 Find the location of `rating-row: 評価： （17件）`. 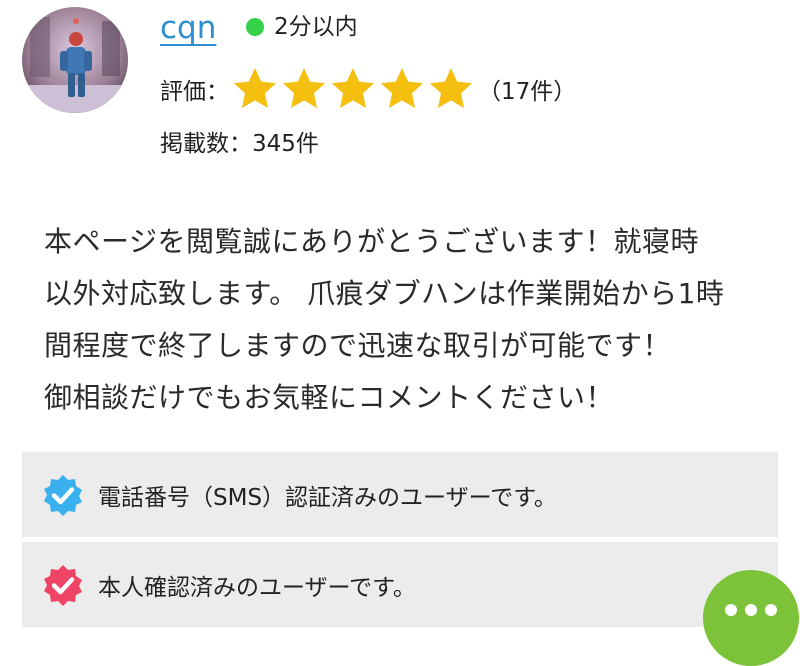

rating-row: 評価： （17件） is located at coordinates (368, 89).